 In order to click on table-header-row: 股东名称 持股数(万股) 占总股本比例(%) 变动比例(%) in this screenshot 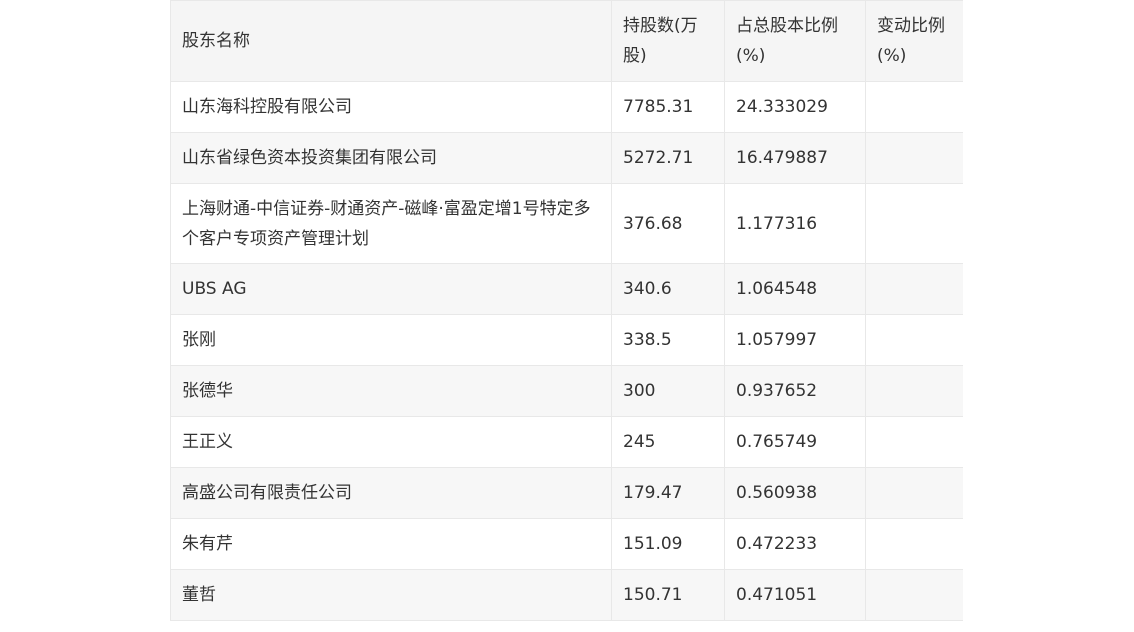, I will do `click(566, 41)`.